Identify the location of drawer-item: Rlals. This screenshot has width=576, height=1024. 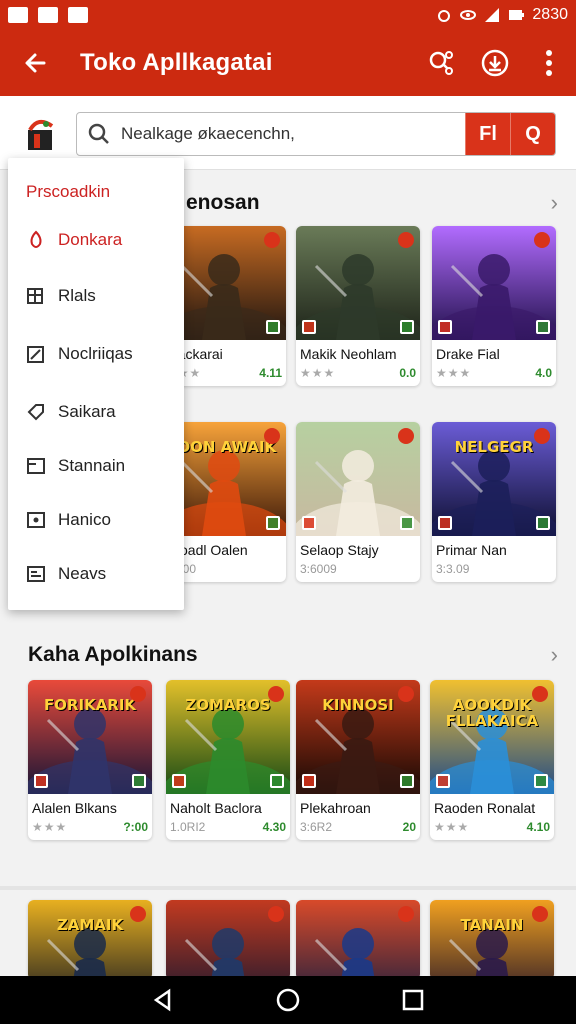
(61, 296).